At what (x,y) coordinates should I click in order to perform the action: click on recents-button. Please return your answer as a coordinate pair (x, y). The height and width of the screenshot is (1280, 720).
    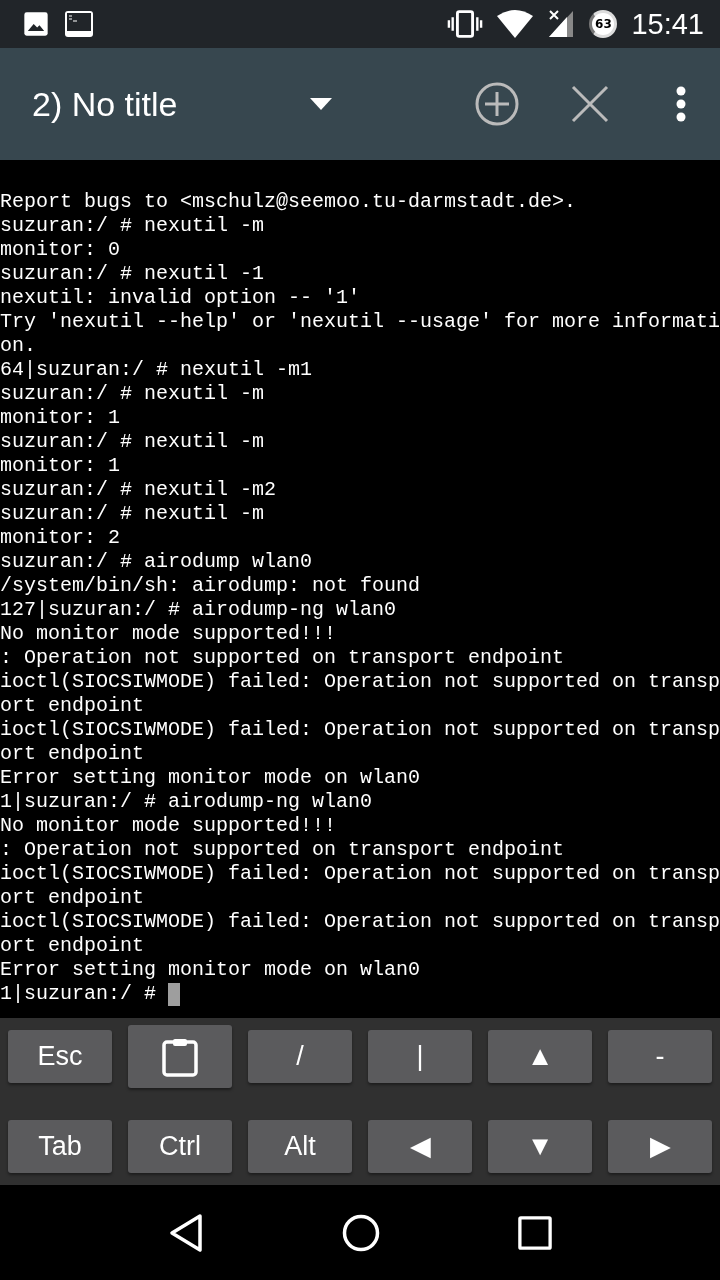
    Looking at the image, I should click on (534, 1232).